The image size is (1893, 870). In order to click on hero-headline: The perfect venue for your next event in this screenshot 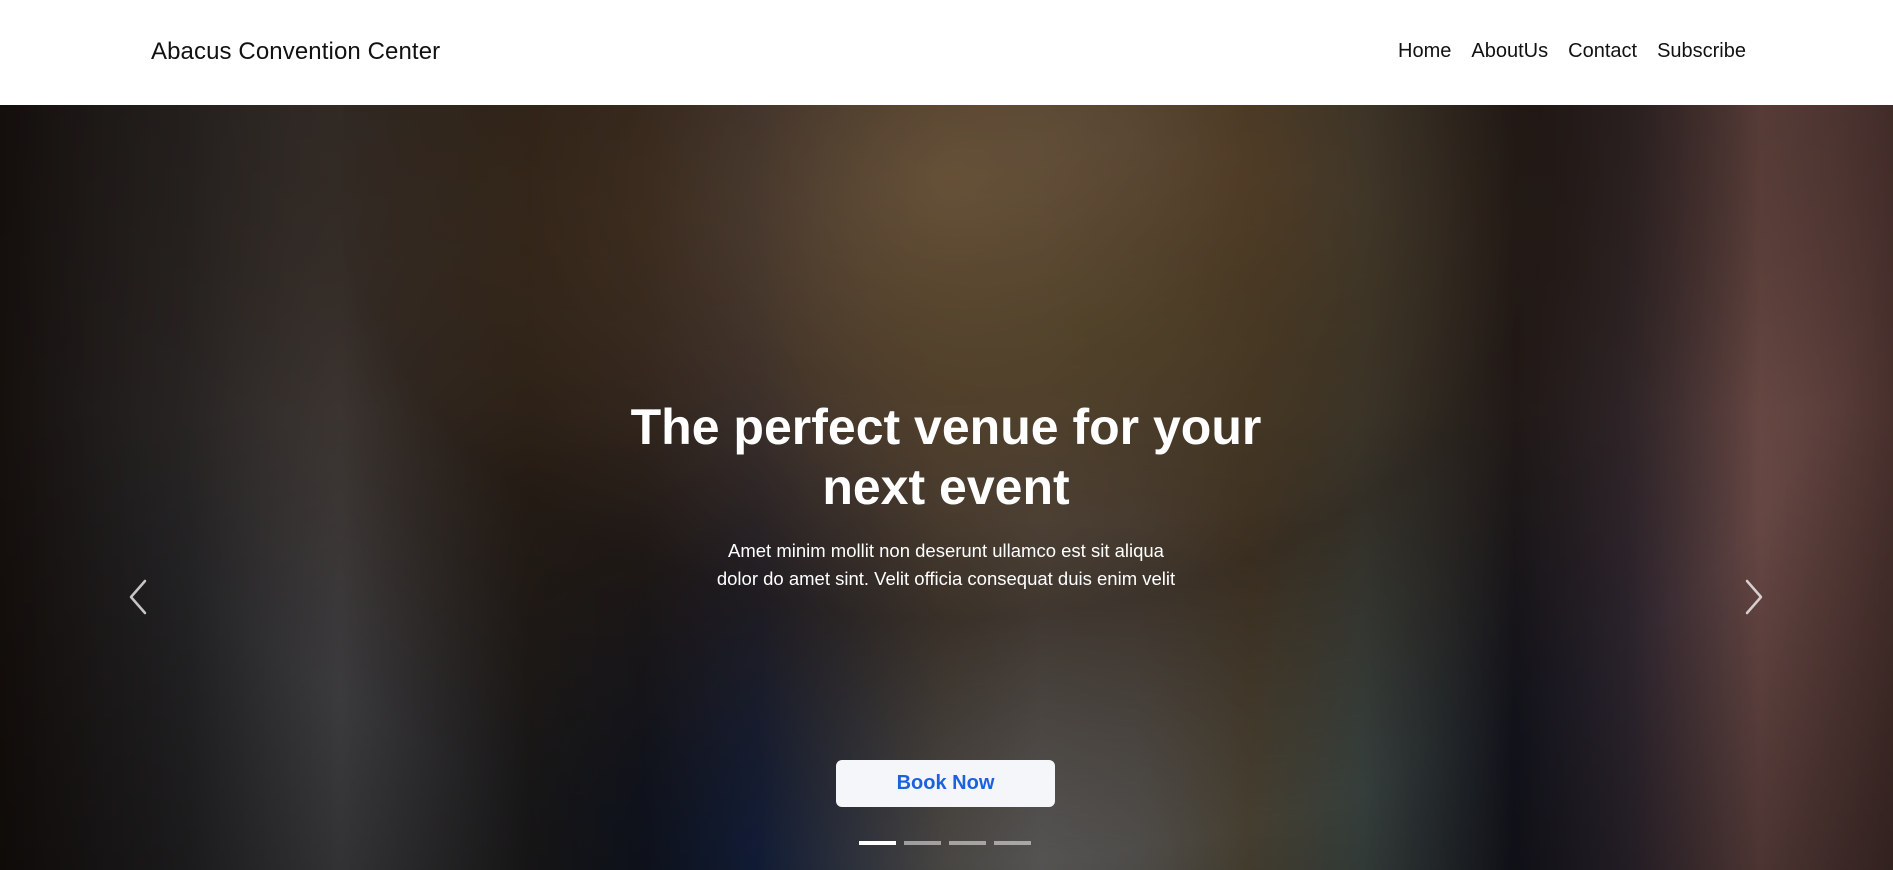, I will do `click(946, 457)`.